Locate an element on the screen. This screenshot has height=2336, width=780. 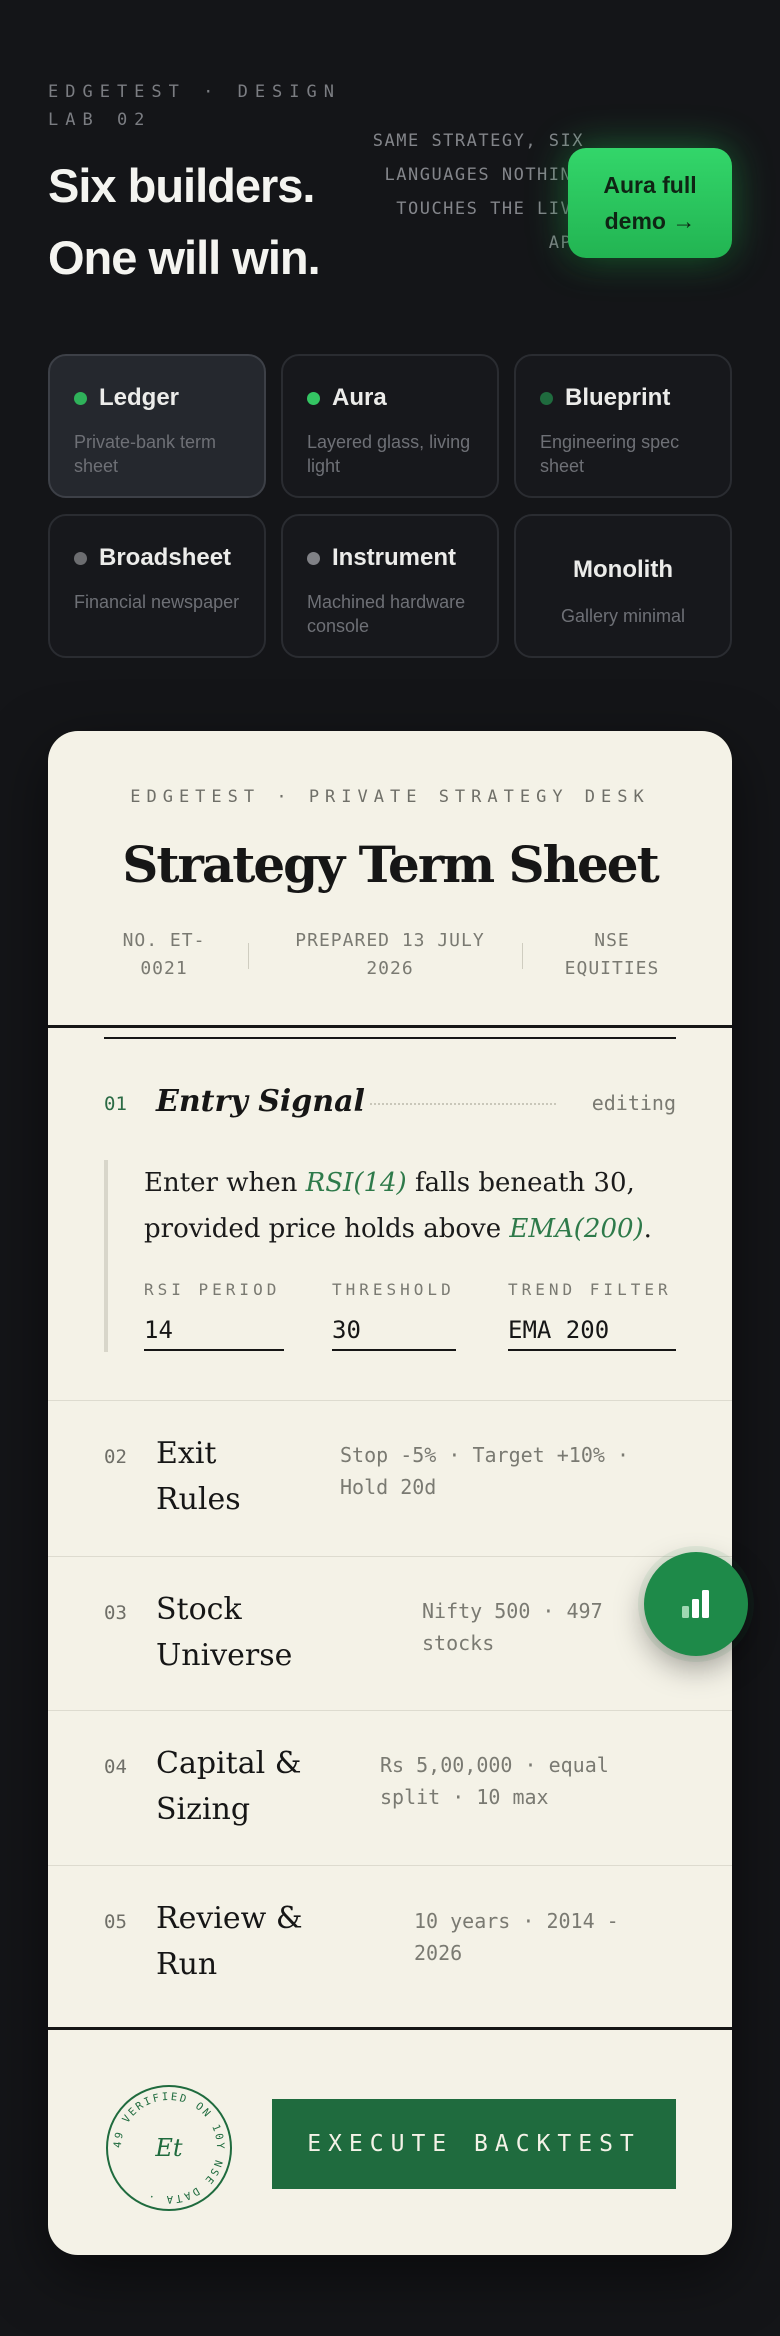
card-title-row: Monolith is located at coordinates (623, 570).